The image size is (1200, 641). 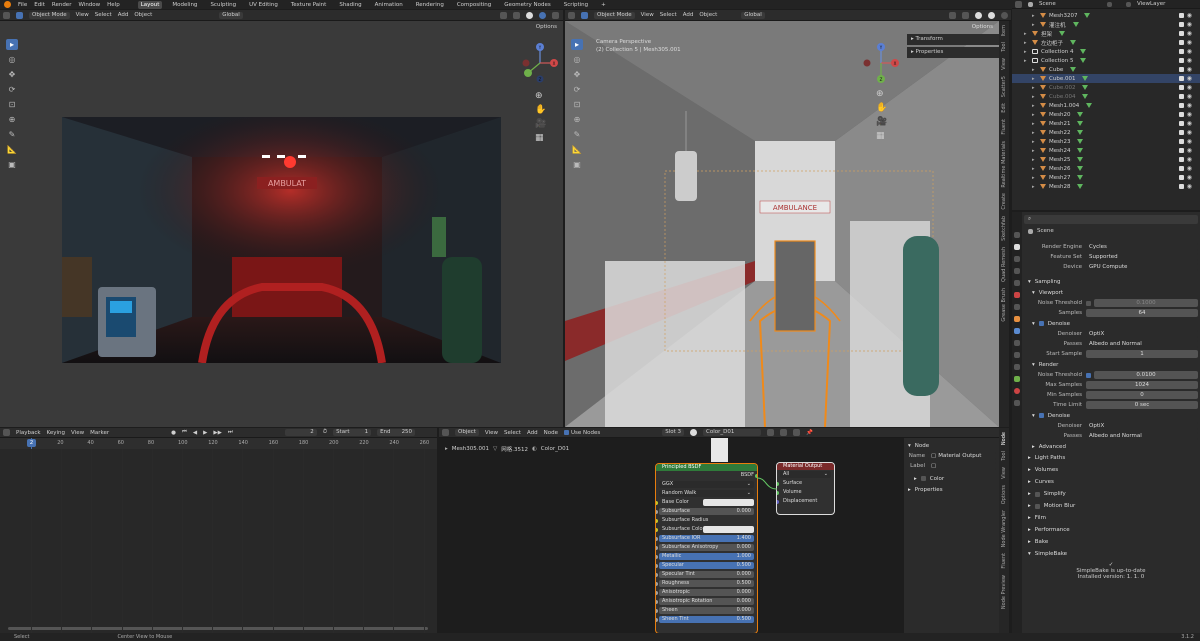 I want to click on tab-uv-editing: UV Editing, so click(x=263, y=5).